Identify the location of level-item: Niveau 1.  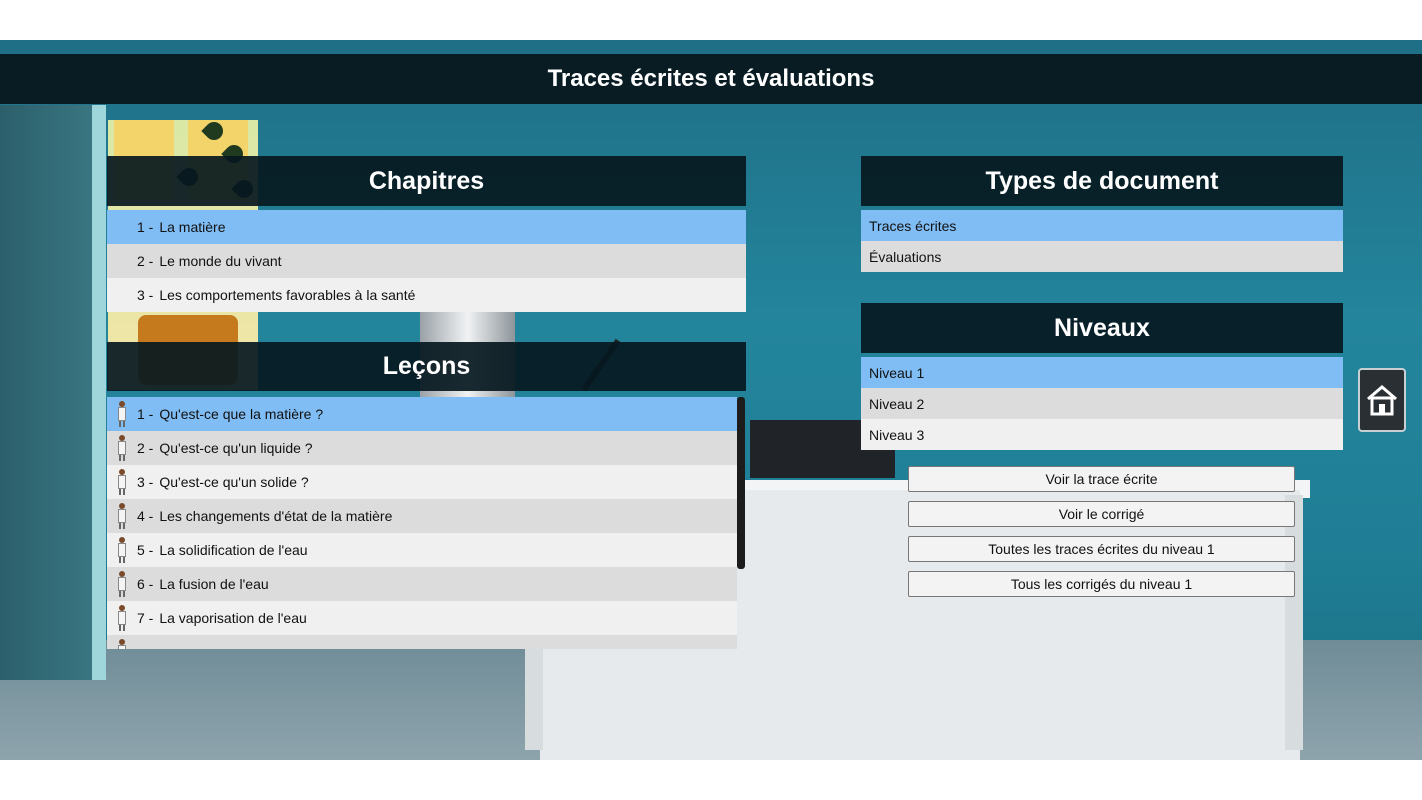
(1102, 372).